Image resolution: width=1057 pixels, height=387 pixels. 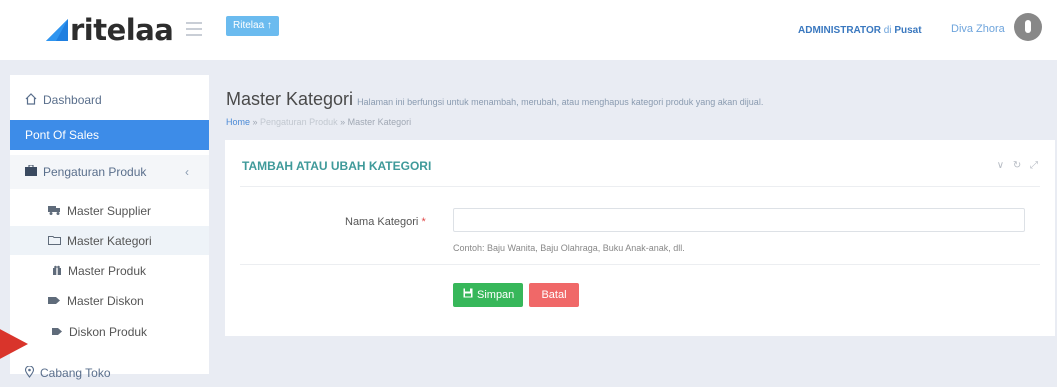 What do you see at coordinates (337, 166) in the screenshot?
I see `panel-title: TAMBAH ATAU UBAH KATEGORI` at bounding box center [337, 166].